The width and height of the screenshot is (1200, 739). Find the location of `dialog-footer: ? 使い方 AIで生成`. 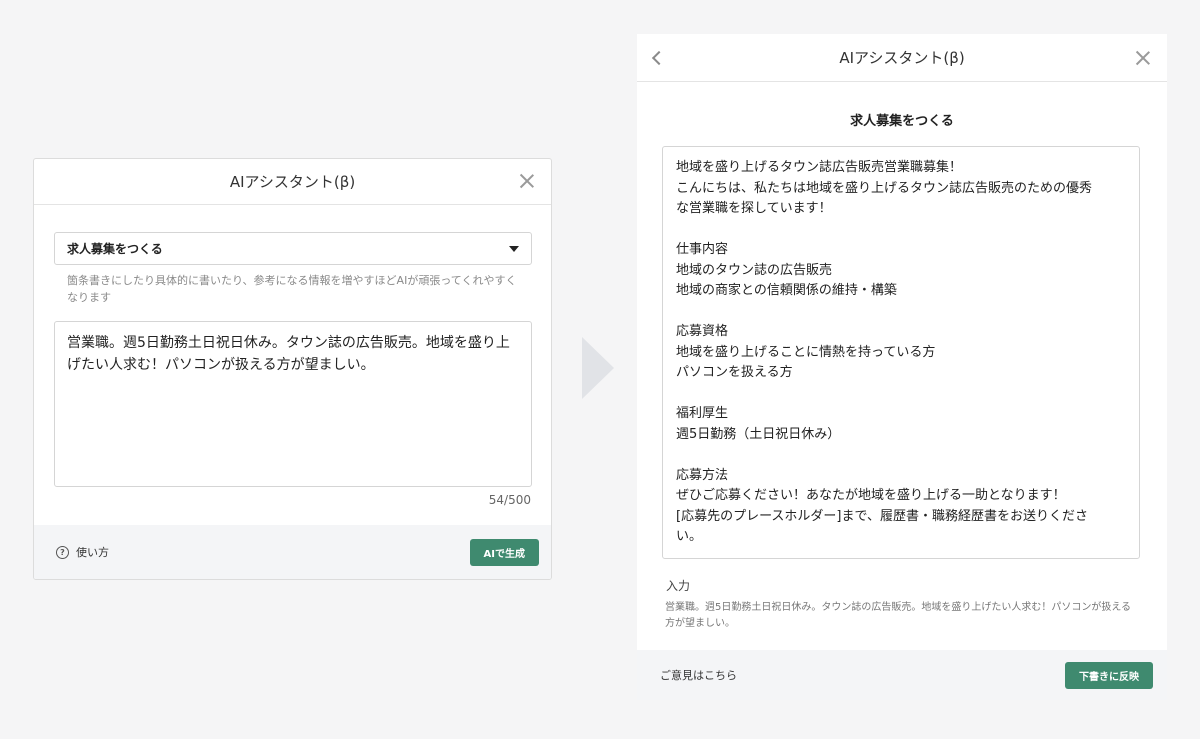

dialog-footer: ? 使い方 AIで生成 is located at coordinates (292, 552).